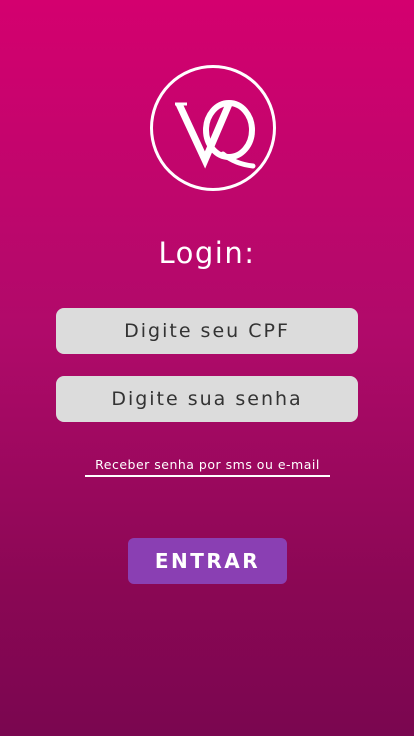 The height and width of the screenshot is (736, 414). What do you see at coordinates (207, 561) in the screenshot?
I see `enter-button: ENTRAR` at bounding box center [207, 561].